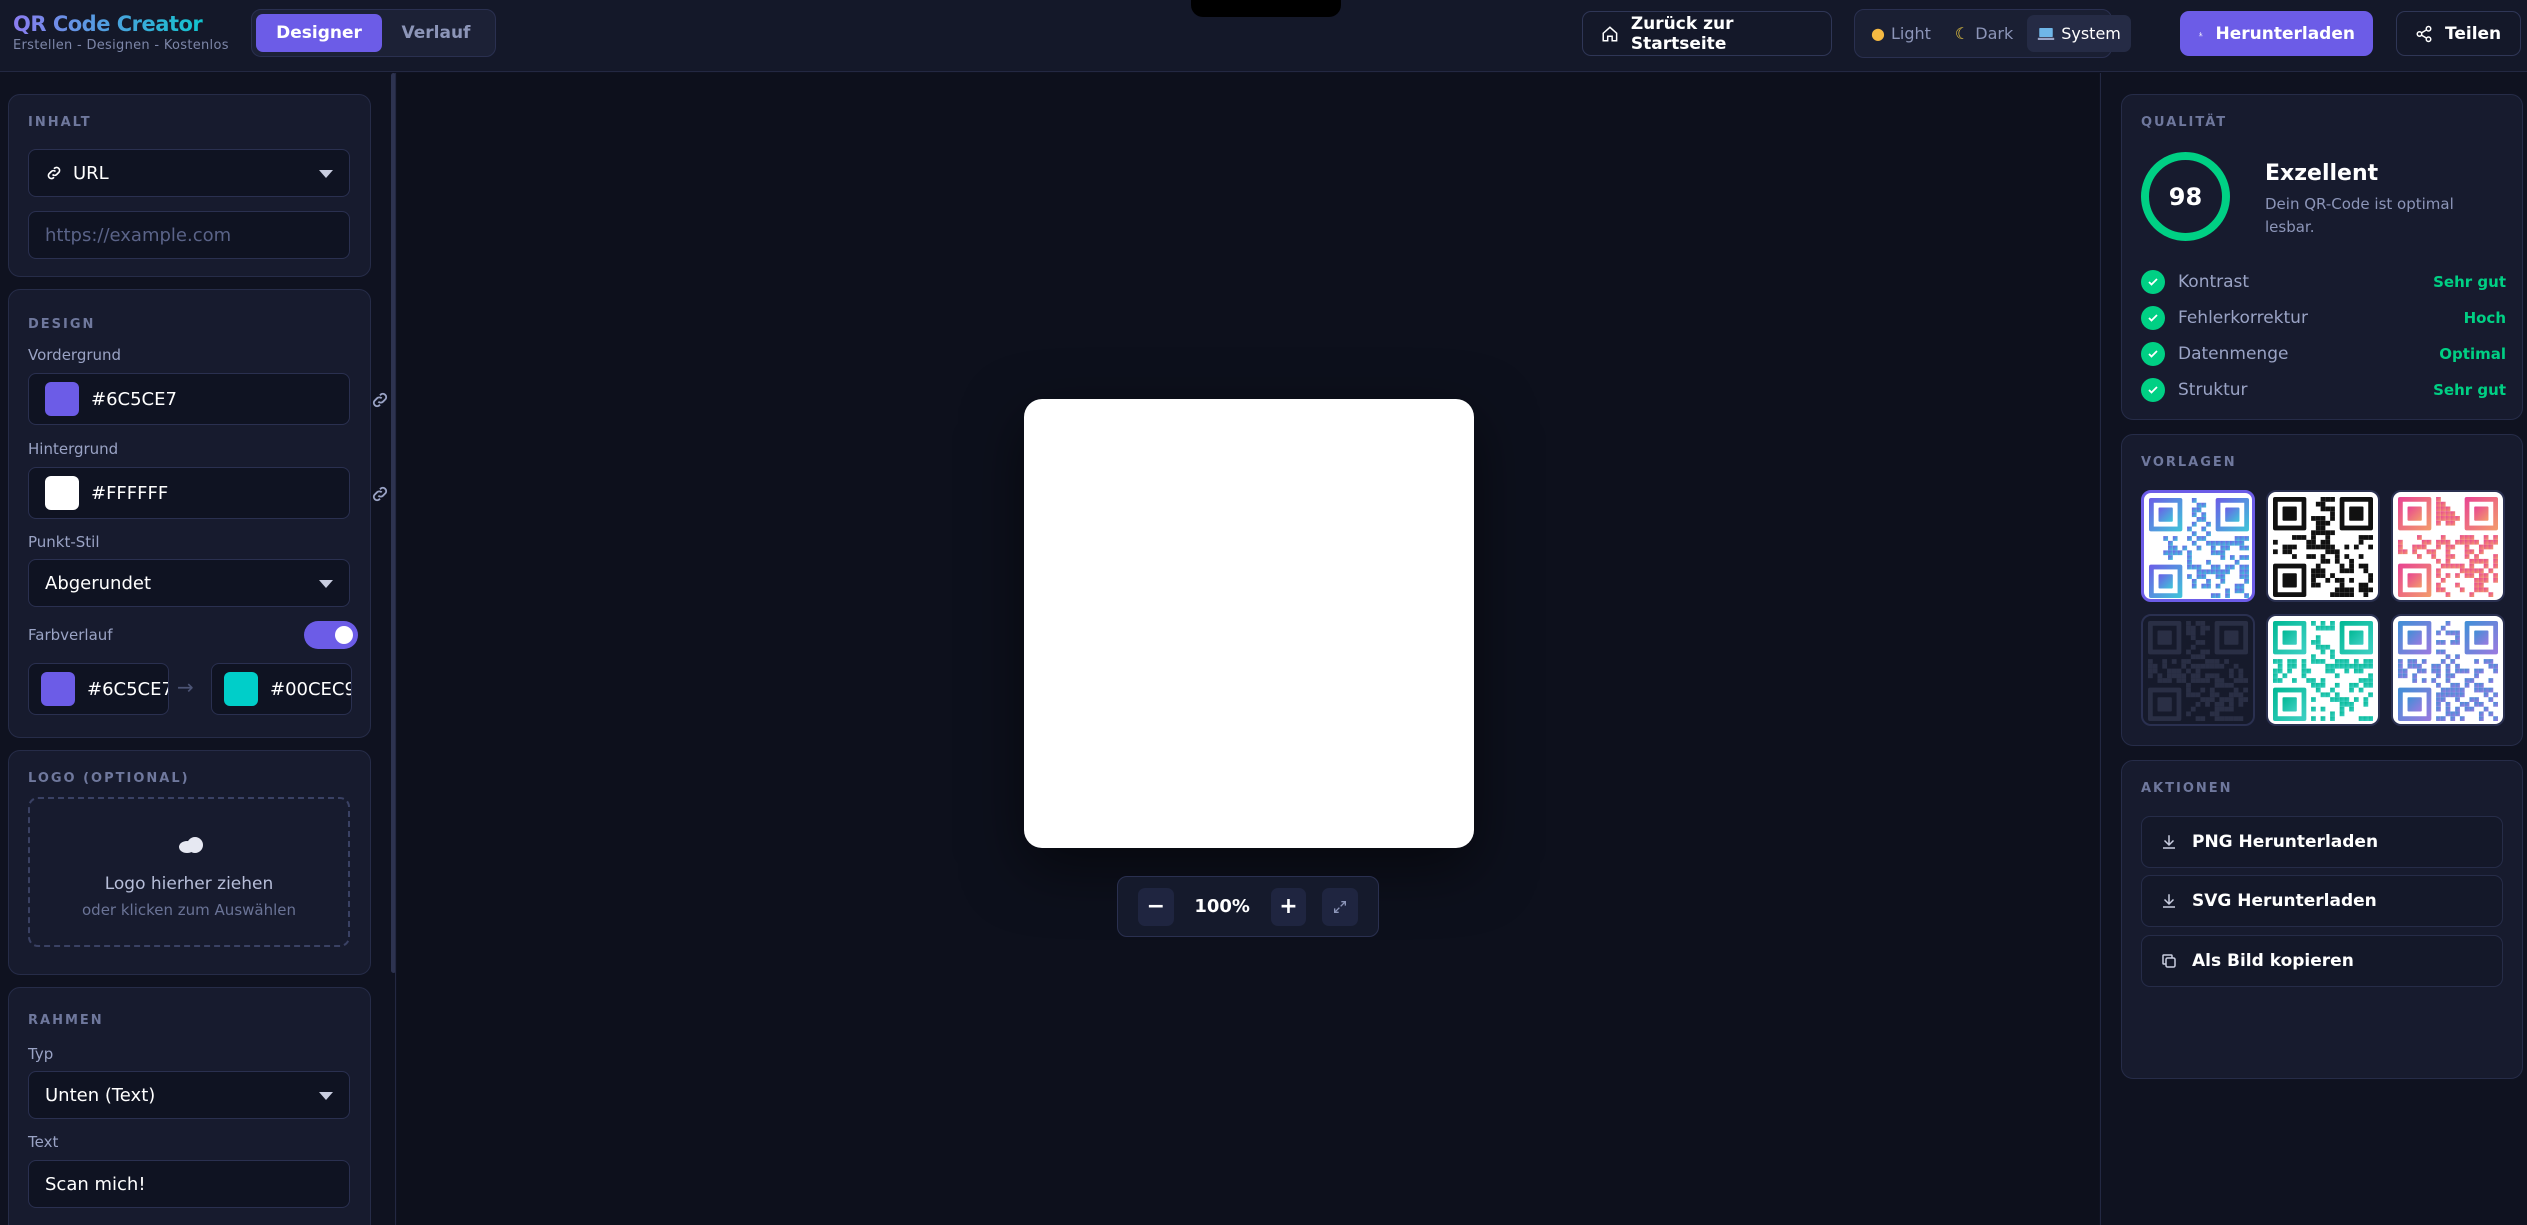  I want to click on frame-type-label: Typ, so click(41, 1054).